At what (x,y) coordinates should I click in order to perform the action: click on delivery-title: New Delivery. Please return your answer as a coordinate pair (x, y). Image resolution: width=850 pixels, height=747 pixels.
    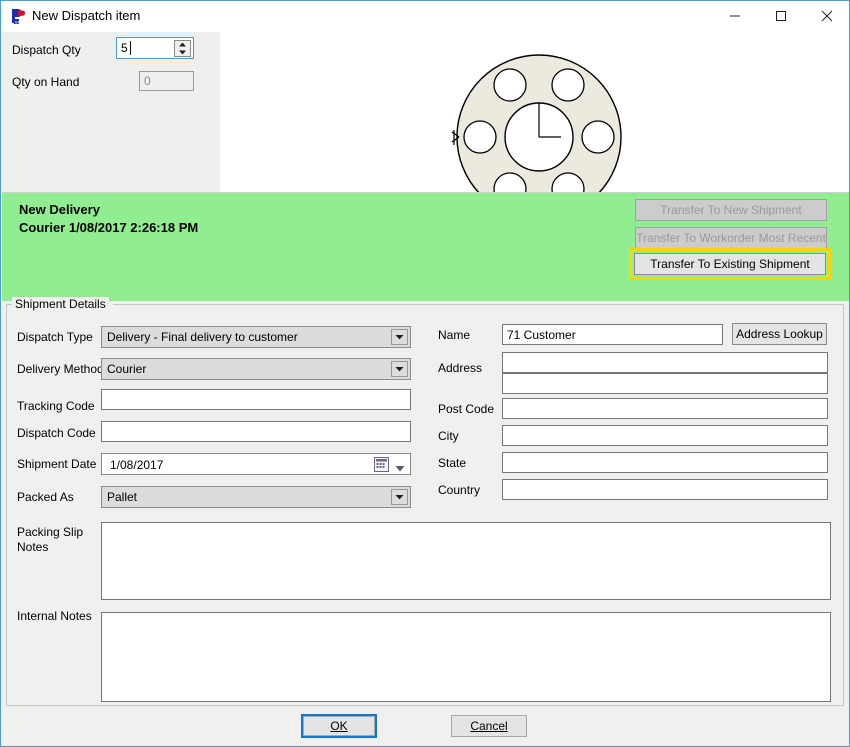
    Looking at the image, I should click on (59, 209).